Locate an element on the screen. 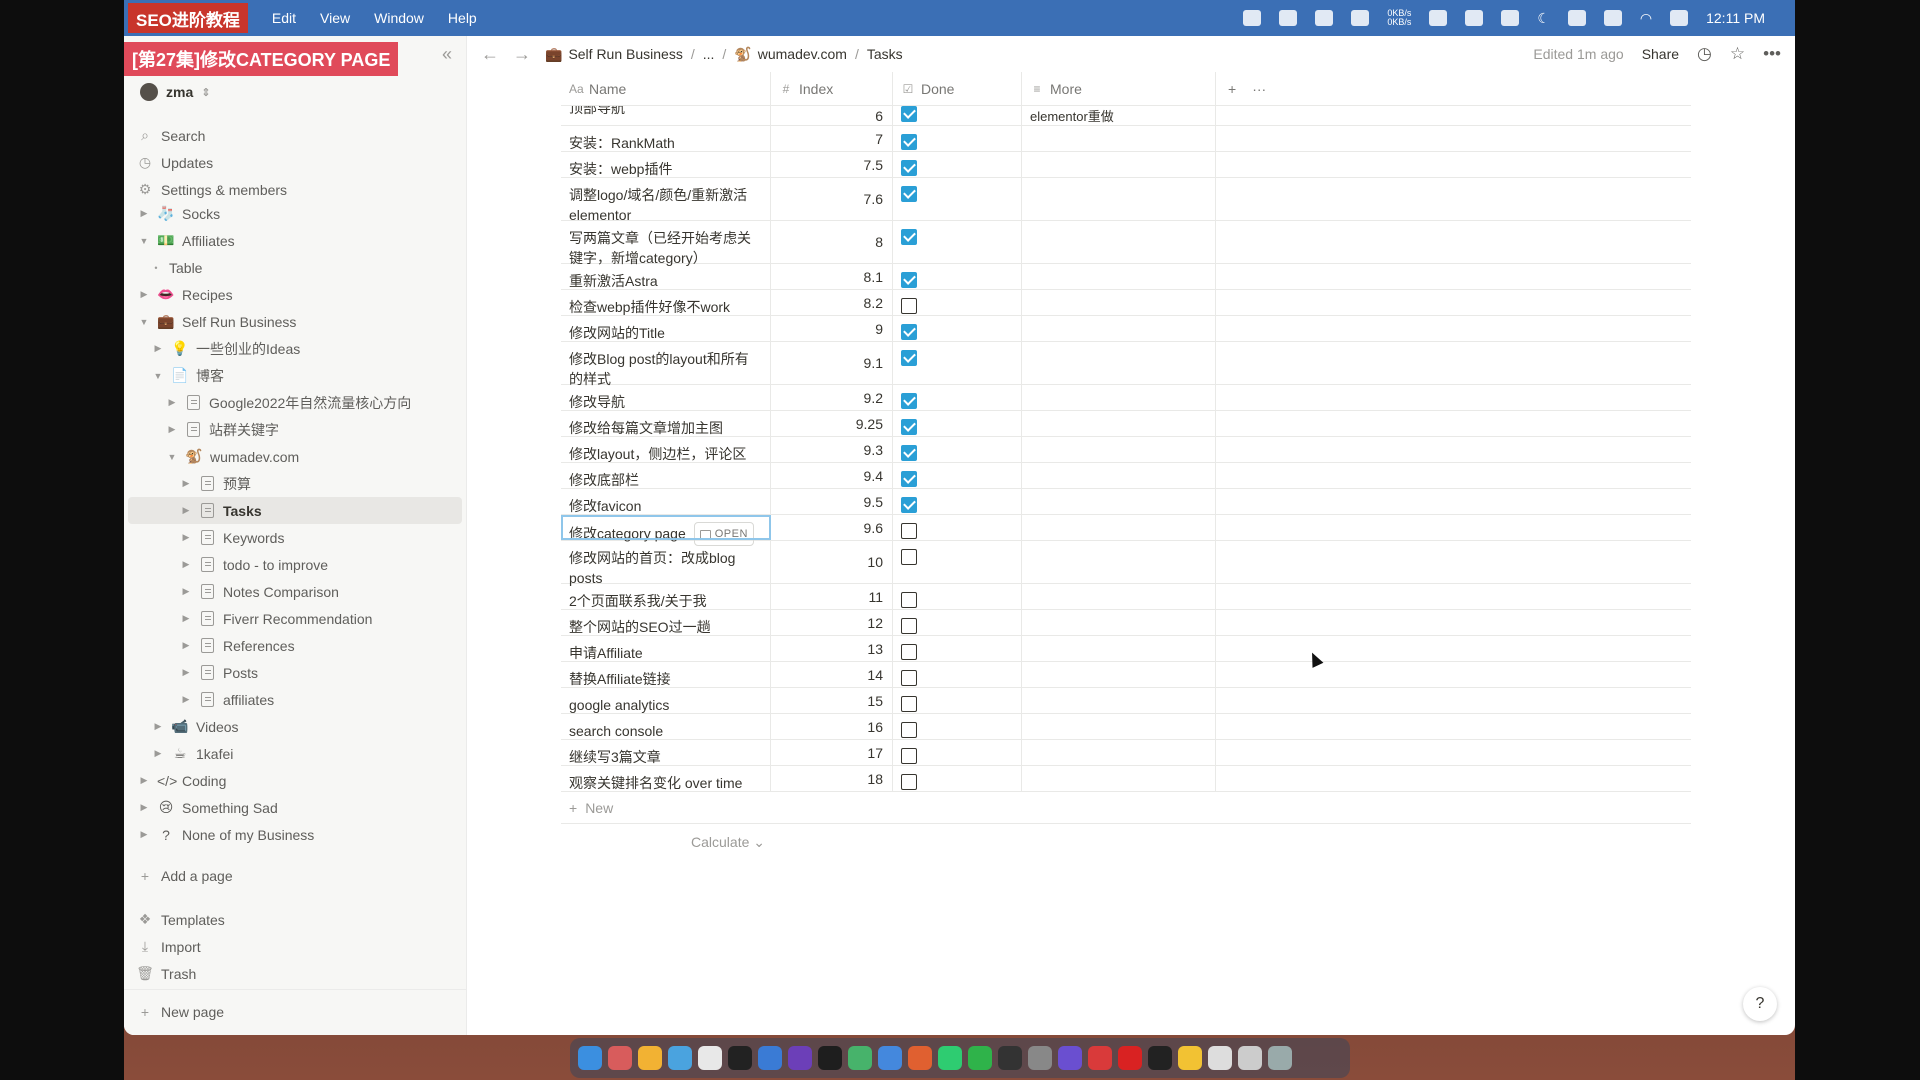 This screenshot has width=1920, height=1080. app-s-icon is located at coordinates (1576, 18).